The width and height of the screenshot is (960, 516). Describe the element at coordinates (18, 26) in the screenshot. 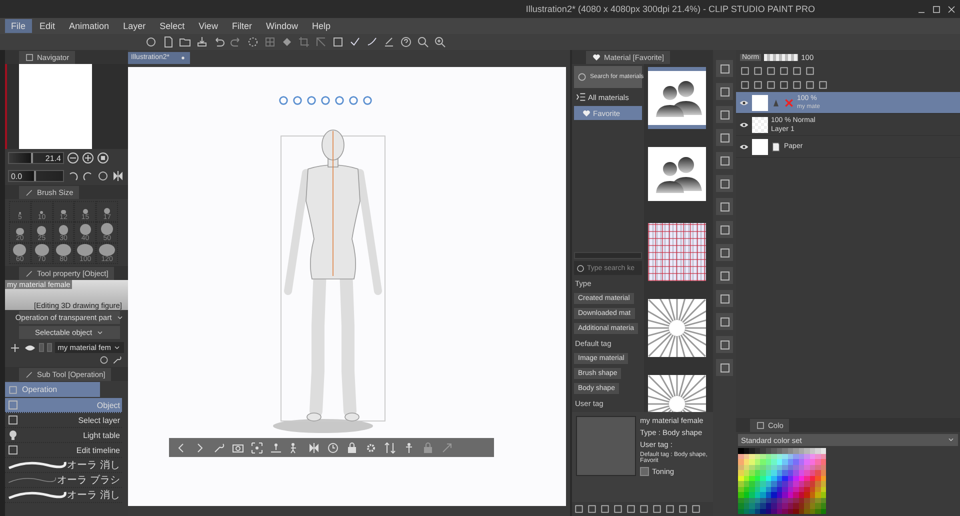

I see `menu-item: File` at that location.